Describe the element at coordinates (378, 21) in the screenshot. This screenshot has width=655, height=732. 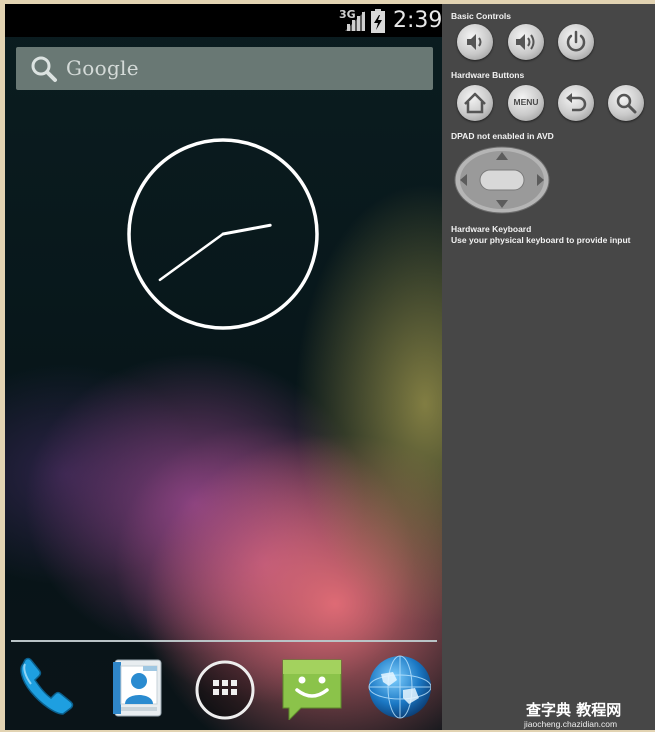
I see `battery-charging-icon` at that location.